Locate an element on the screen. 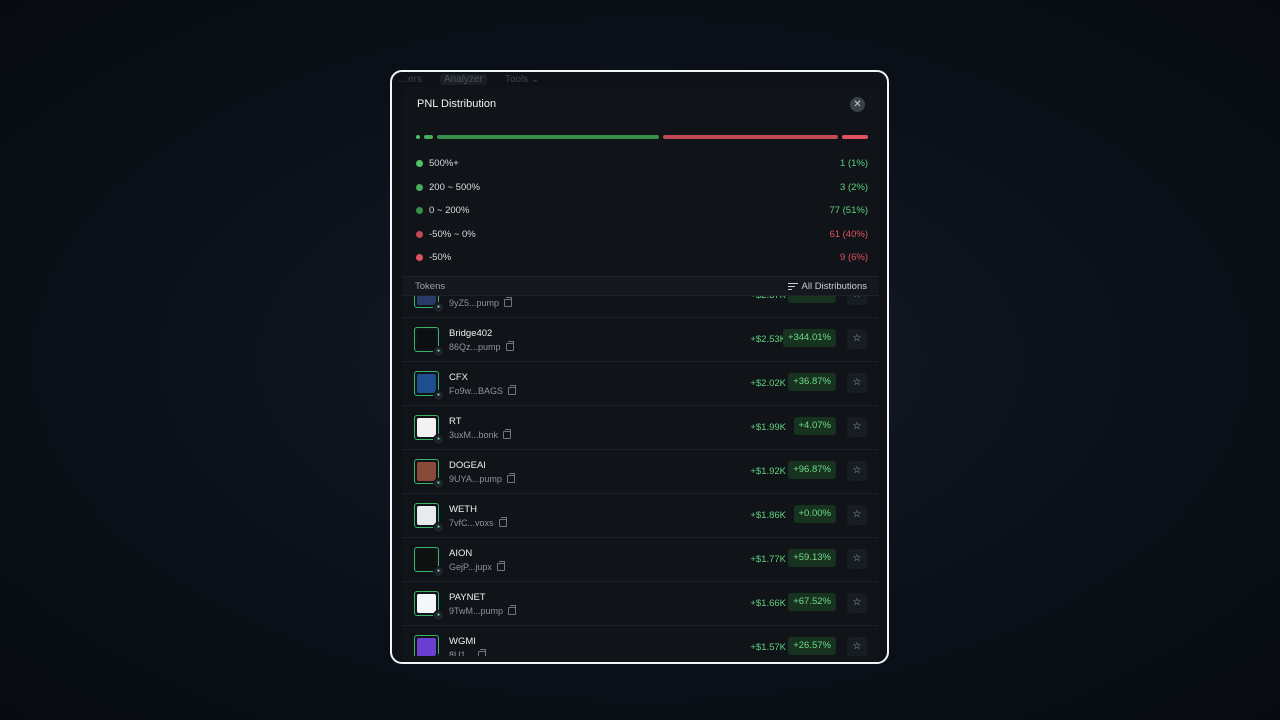 Image resolution: width=1280 pixels, height=720 pixels. token-pnl-percent: +36.87% is located at coordinates (812, 382).